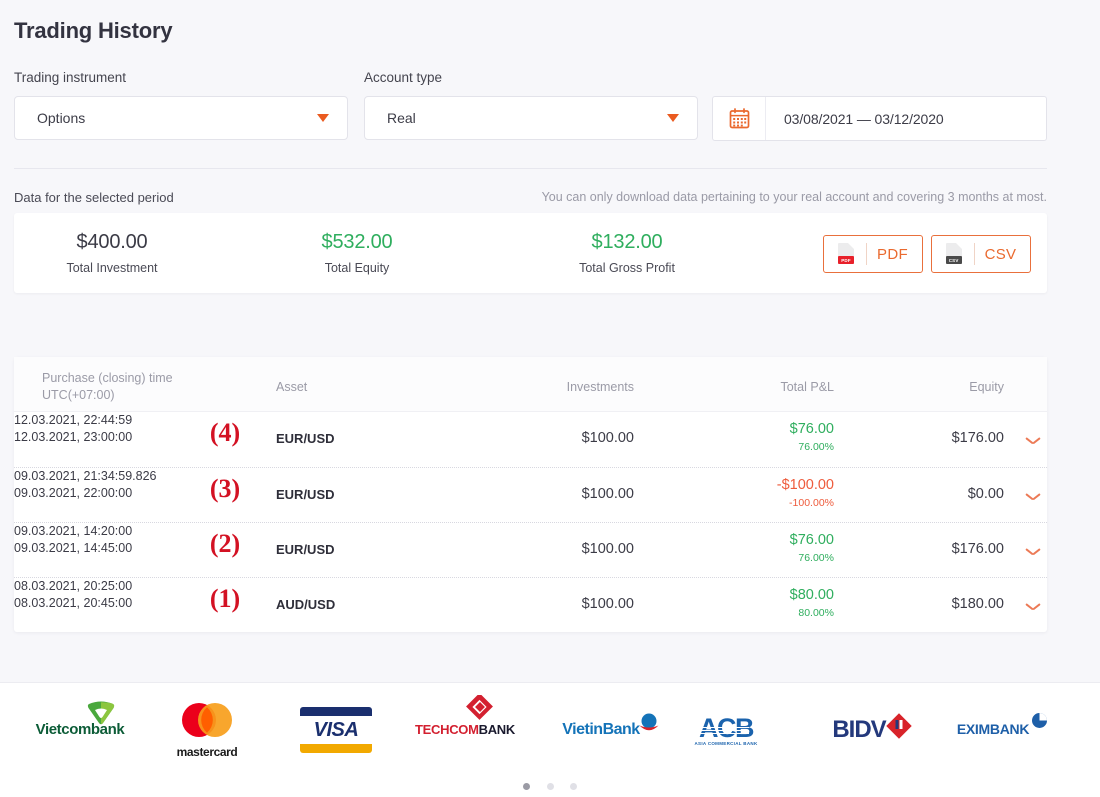 Image resolution: width=1100 pixels, height=797 pixels. I want to click on stat-total-gross-profit: $132.00 Total Gross Profit, so click(627, 253).